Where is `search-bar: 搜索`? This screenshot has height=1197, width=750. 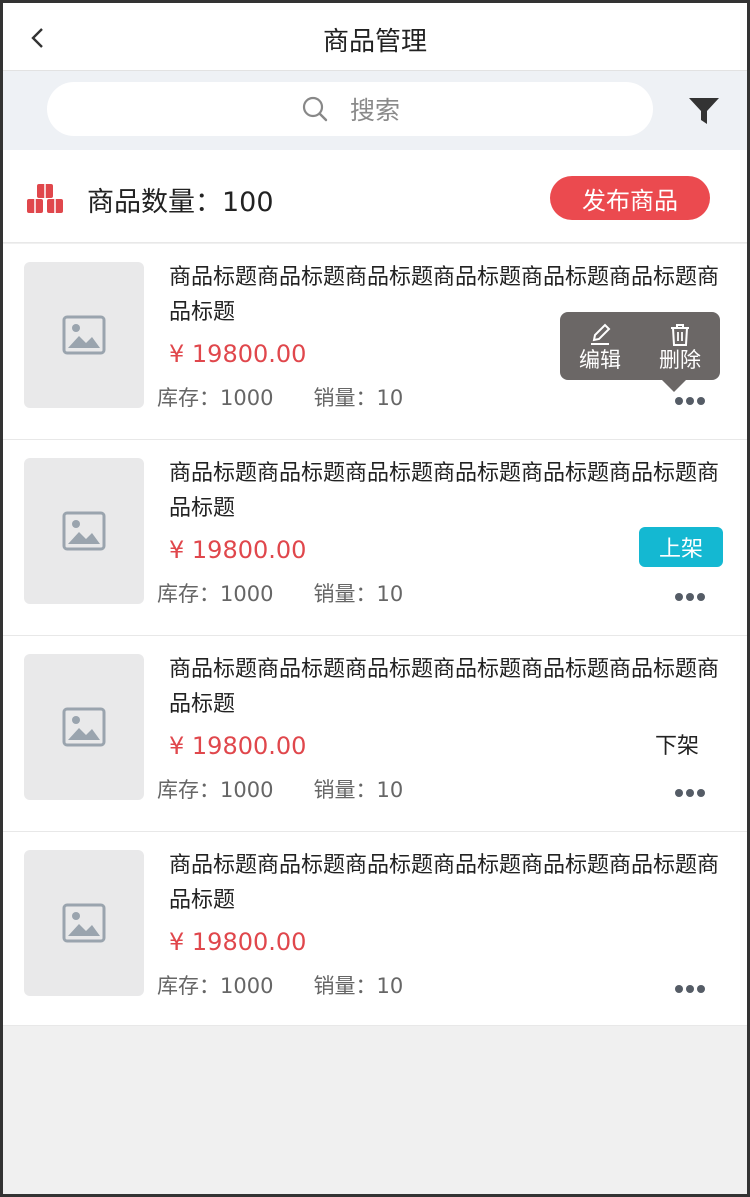
search-bar: 搜索 is located at coordinates (375, 110).